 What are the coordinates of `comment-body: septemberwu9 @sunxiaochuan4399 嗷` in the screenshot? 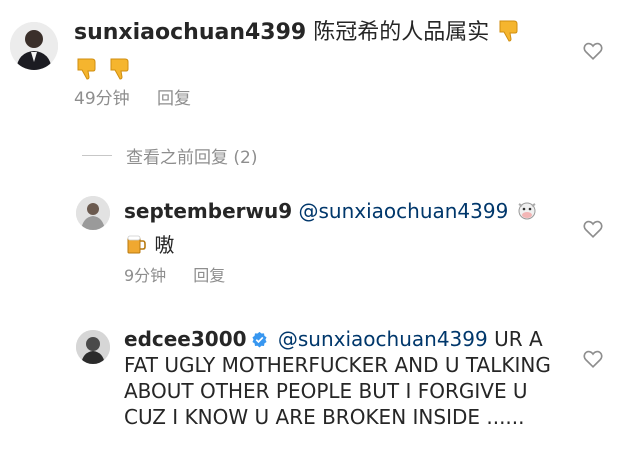 It's located at (339, 230).